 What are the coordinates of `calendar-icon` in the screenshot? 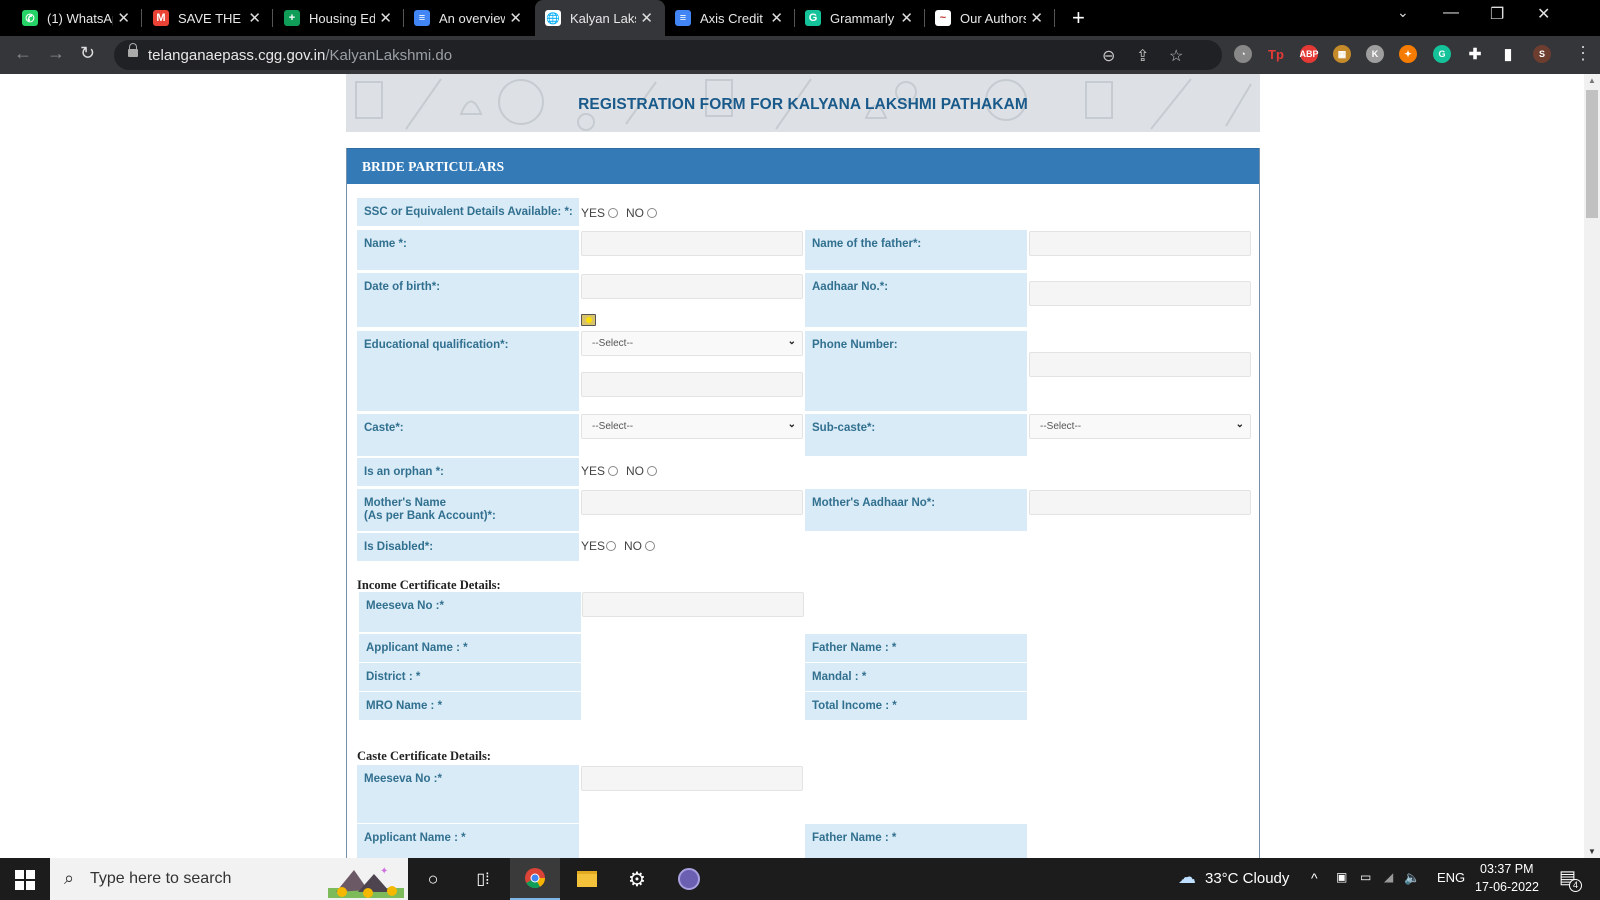 It's located at (588, 320).